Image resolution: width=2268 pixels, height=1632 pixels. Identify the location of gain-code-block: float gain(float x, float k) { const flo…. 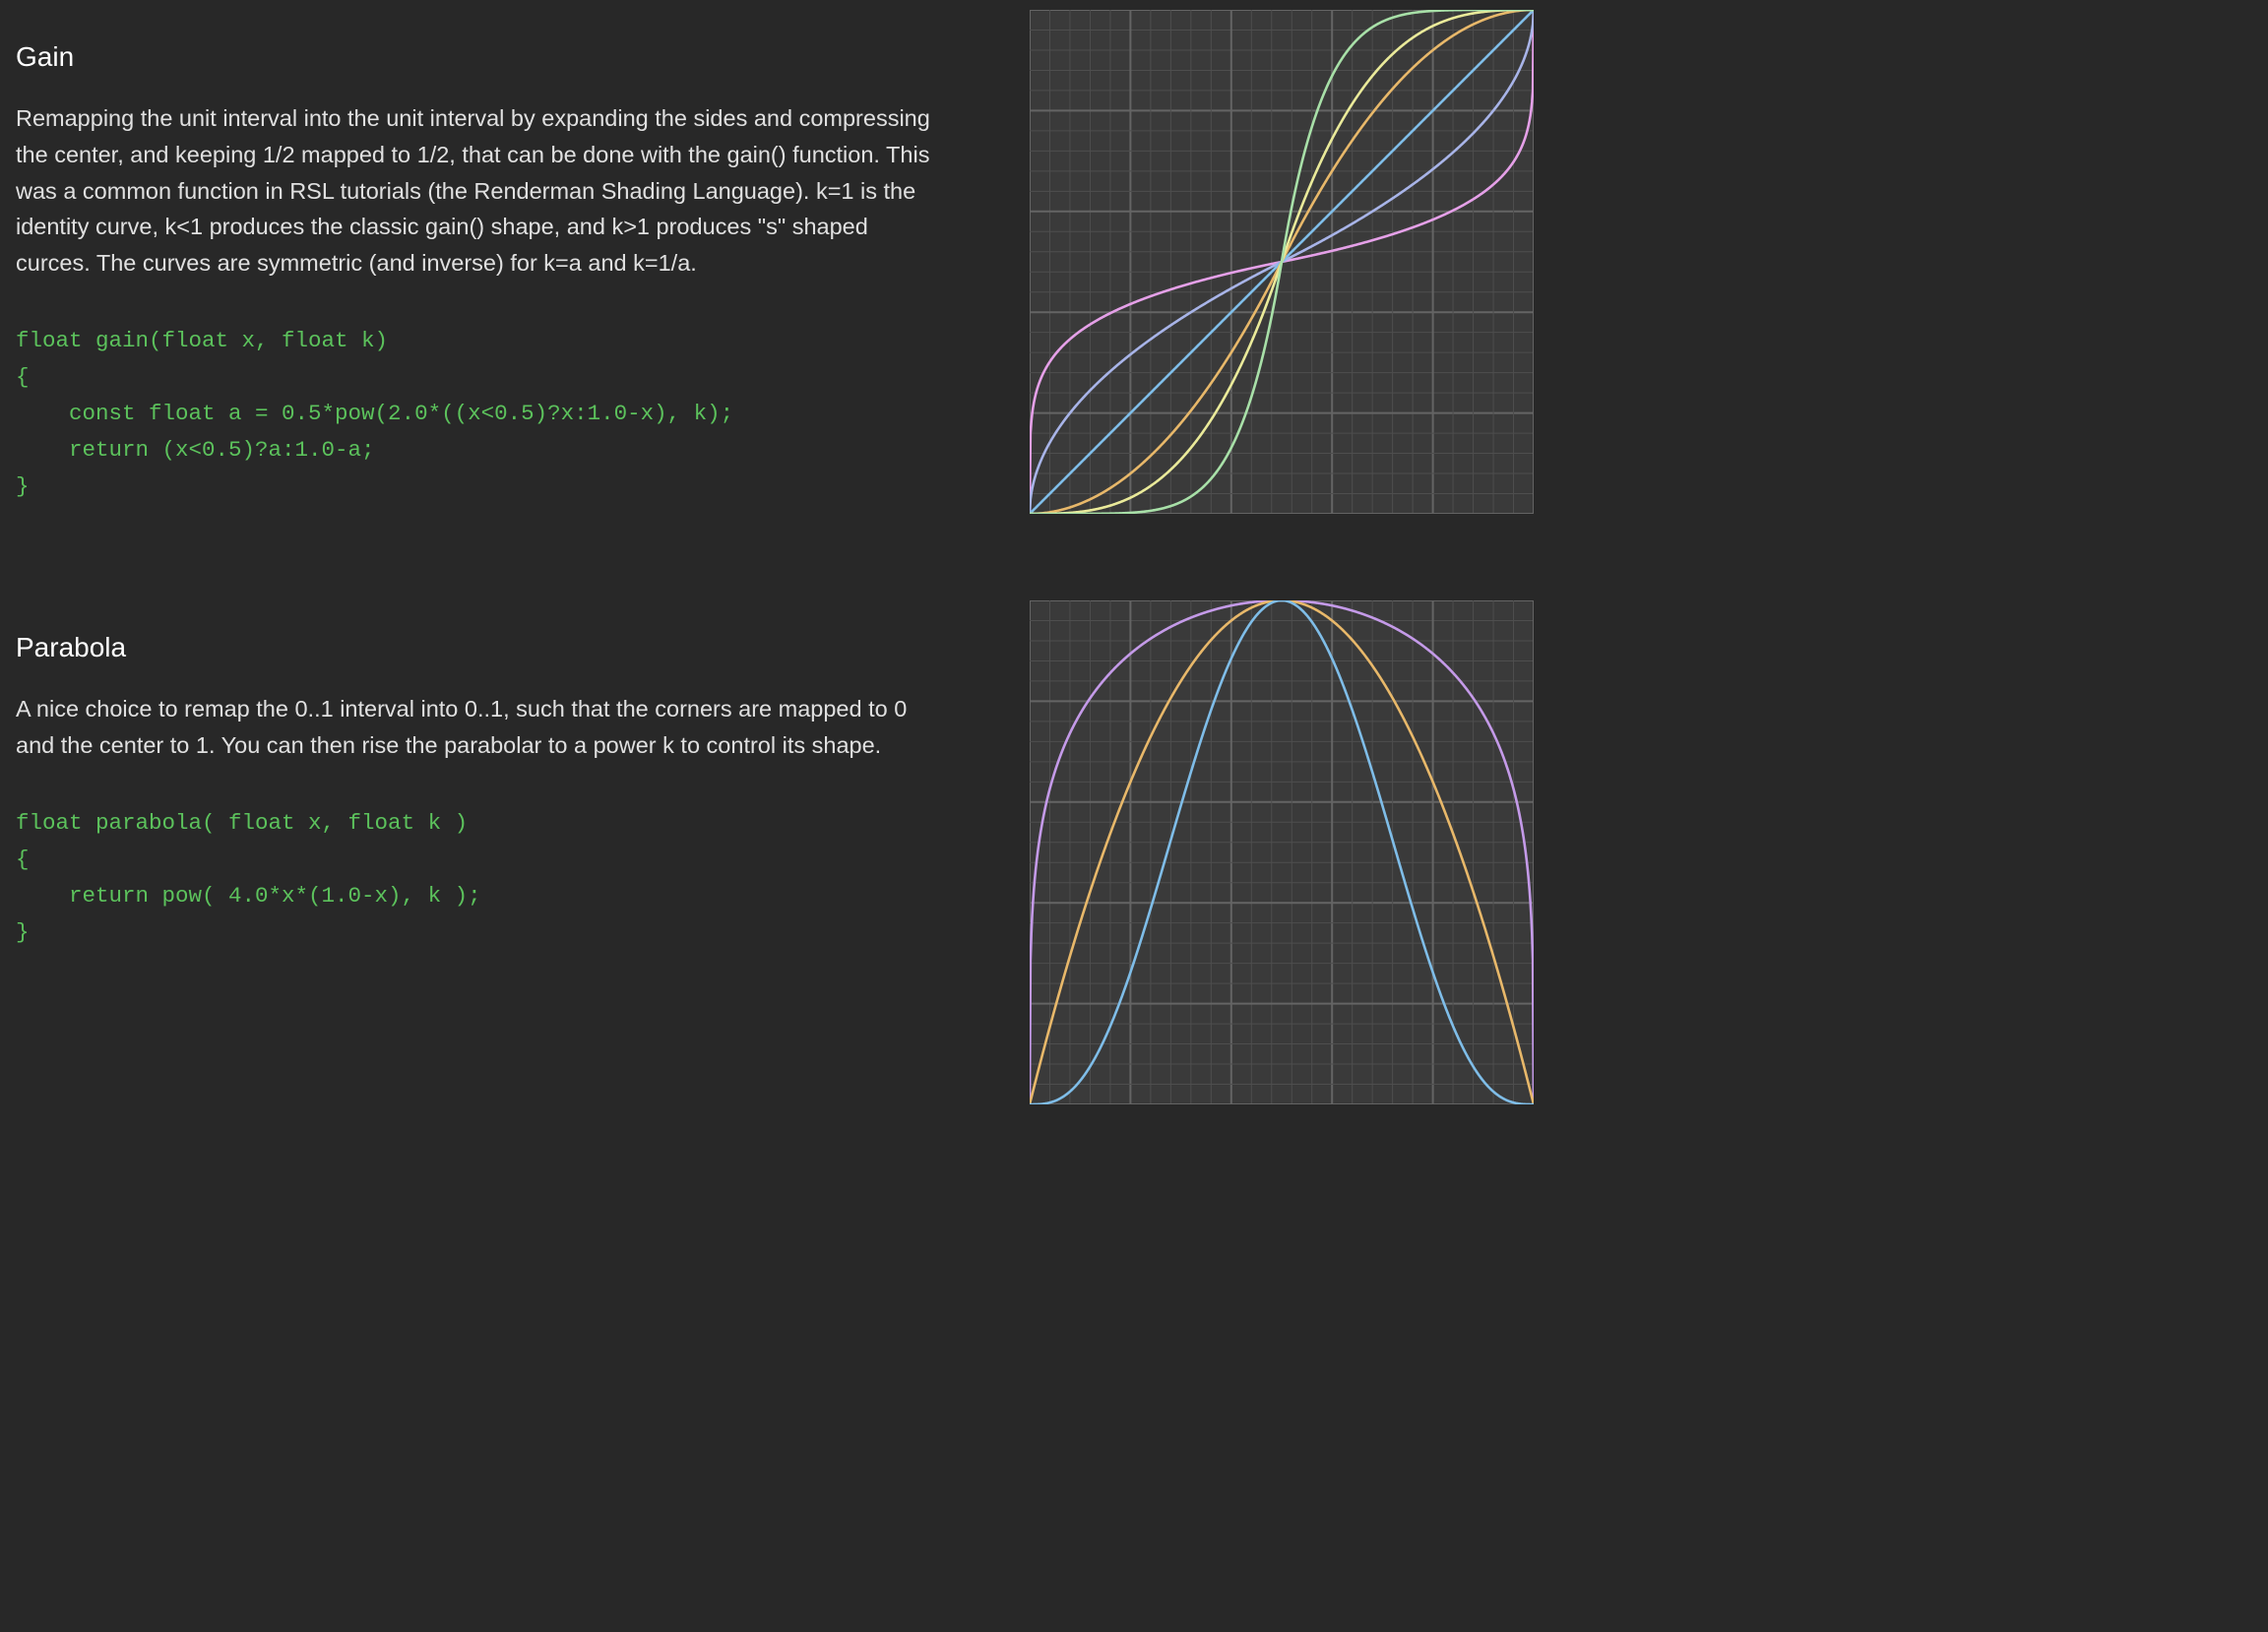
(483, 414).